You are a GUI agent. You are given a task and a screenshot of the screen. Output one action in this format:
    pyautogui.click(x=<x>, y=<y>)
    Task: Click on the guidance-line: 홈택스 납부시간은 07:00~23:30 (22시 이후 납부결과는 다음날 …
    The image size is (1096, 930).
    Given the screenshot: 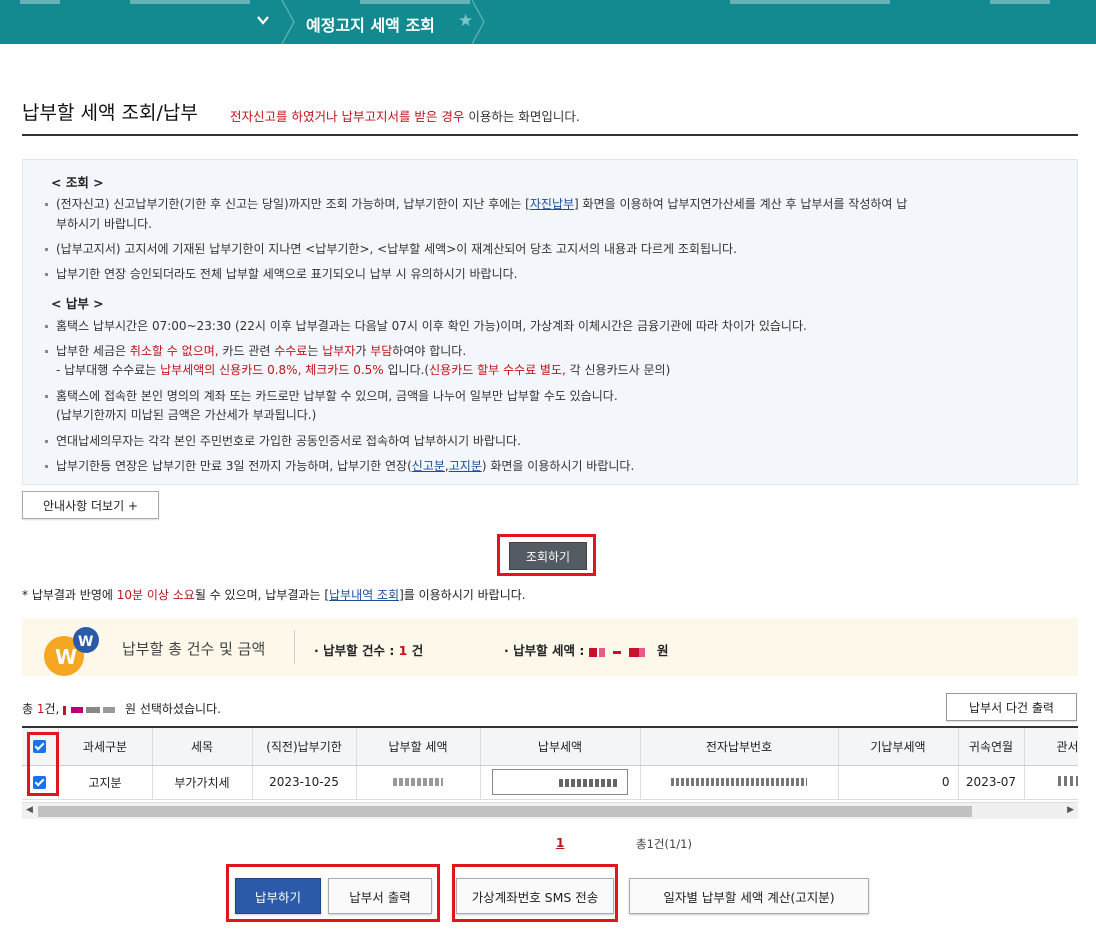 What is the action you would take?
    pyautogui.click(x=426, y=325)
    